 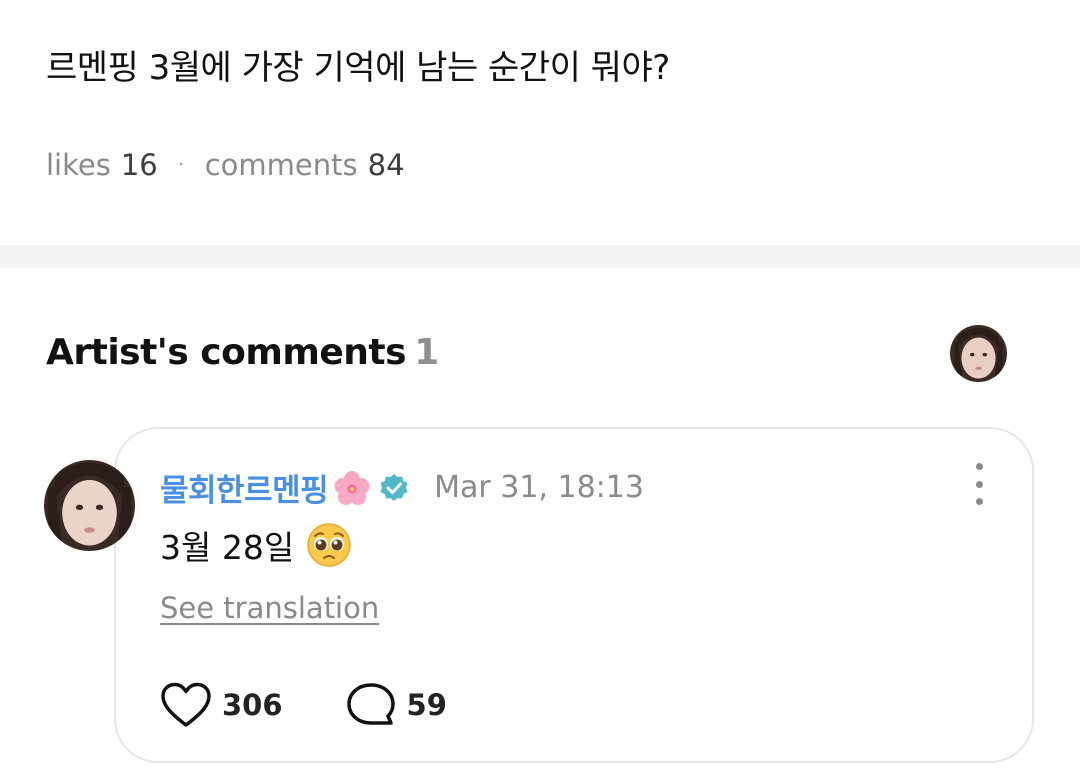 I want to click on comment-body: 3월 28일, so click(x=256, y=545).